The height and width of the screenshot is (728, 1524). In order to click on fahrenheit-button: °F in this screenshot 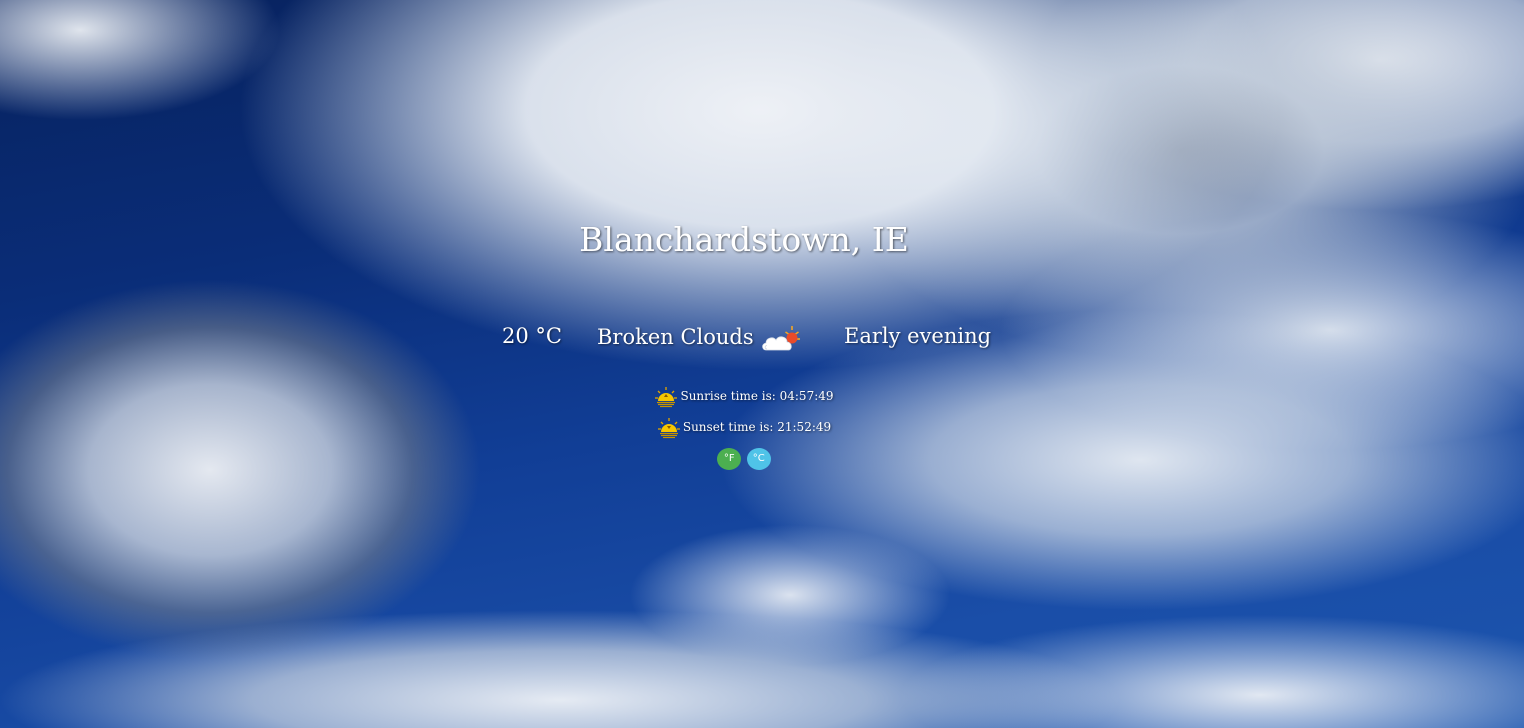, I will do `click(729, 459)`.